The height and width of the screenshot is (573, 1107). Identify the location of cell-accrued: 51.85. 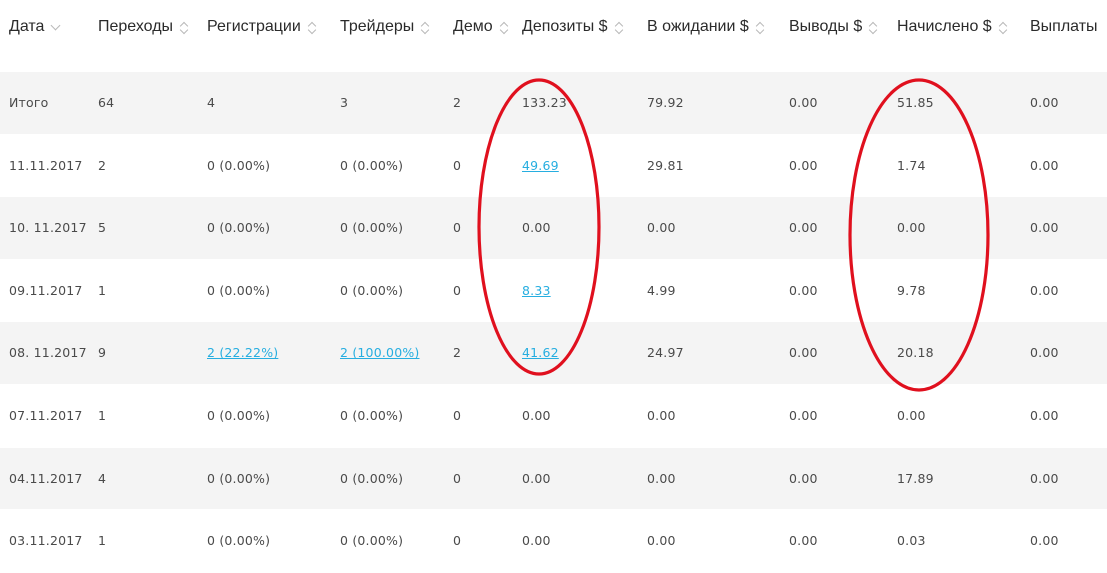
(915, 102).